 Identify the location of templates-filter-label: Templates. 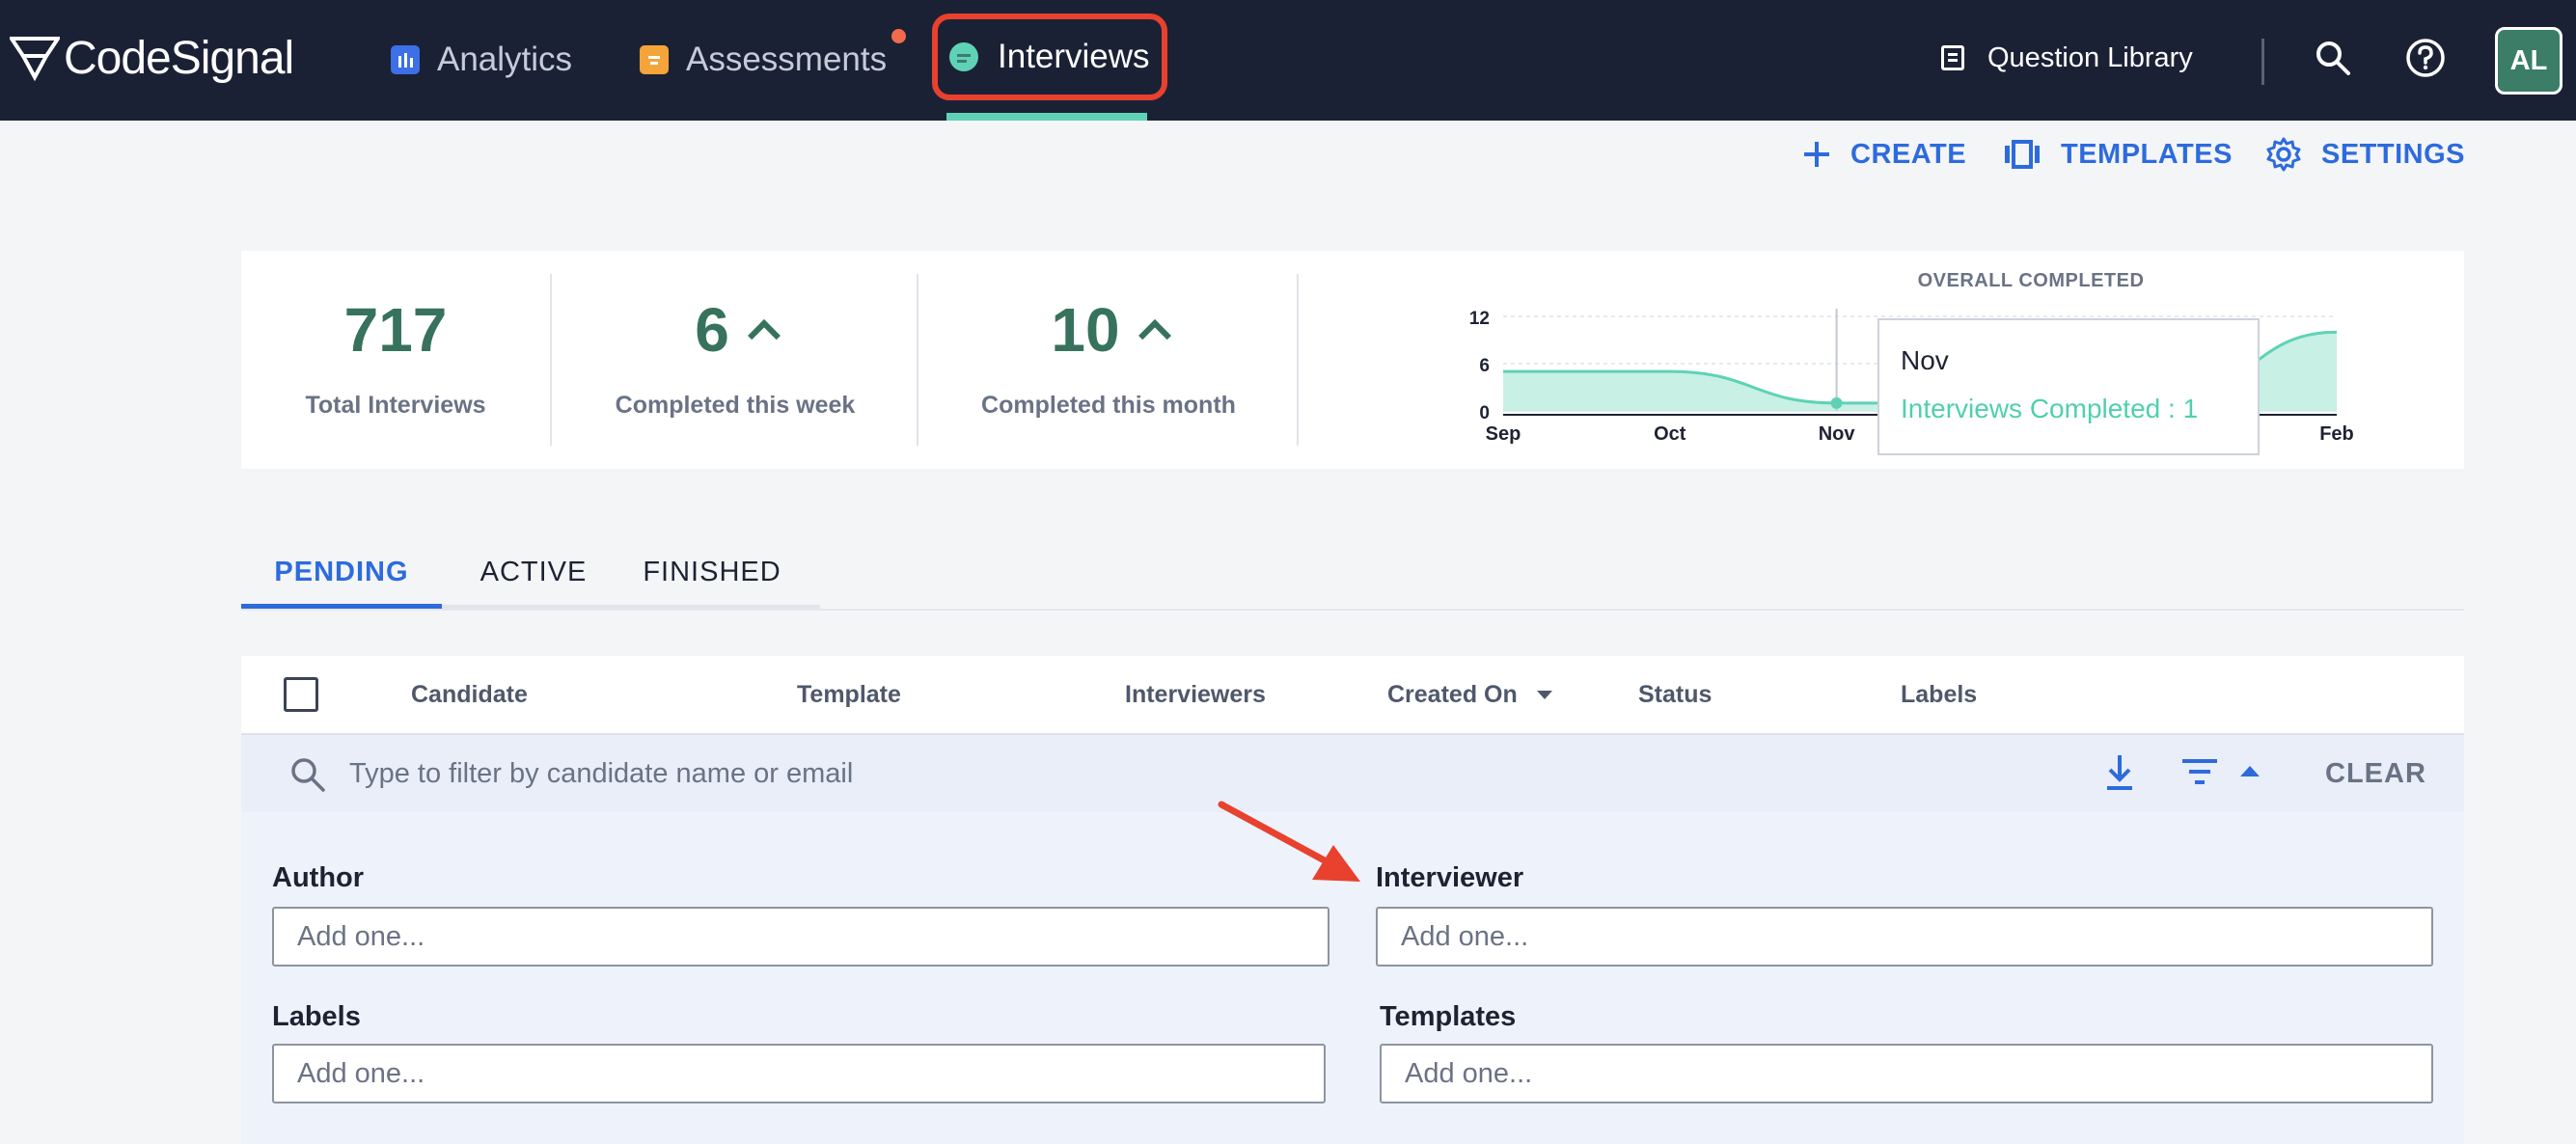
(1448, 1016).